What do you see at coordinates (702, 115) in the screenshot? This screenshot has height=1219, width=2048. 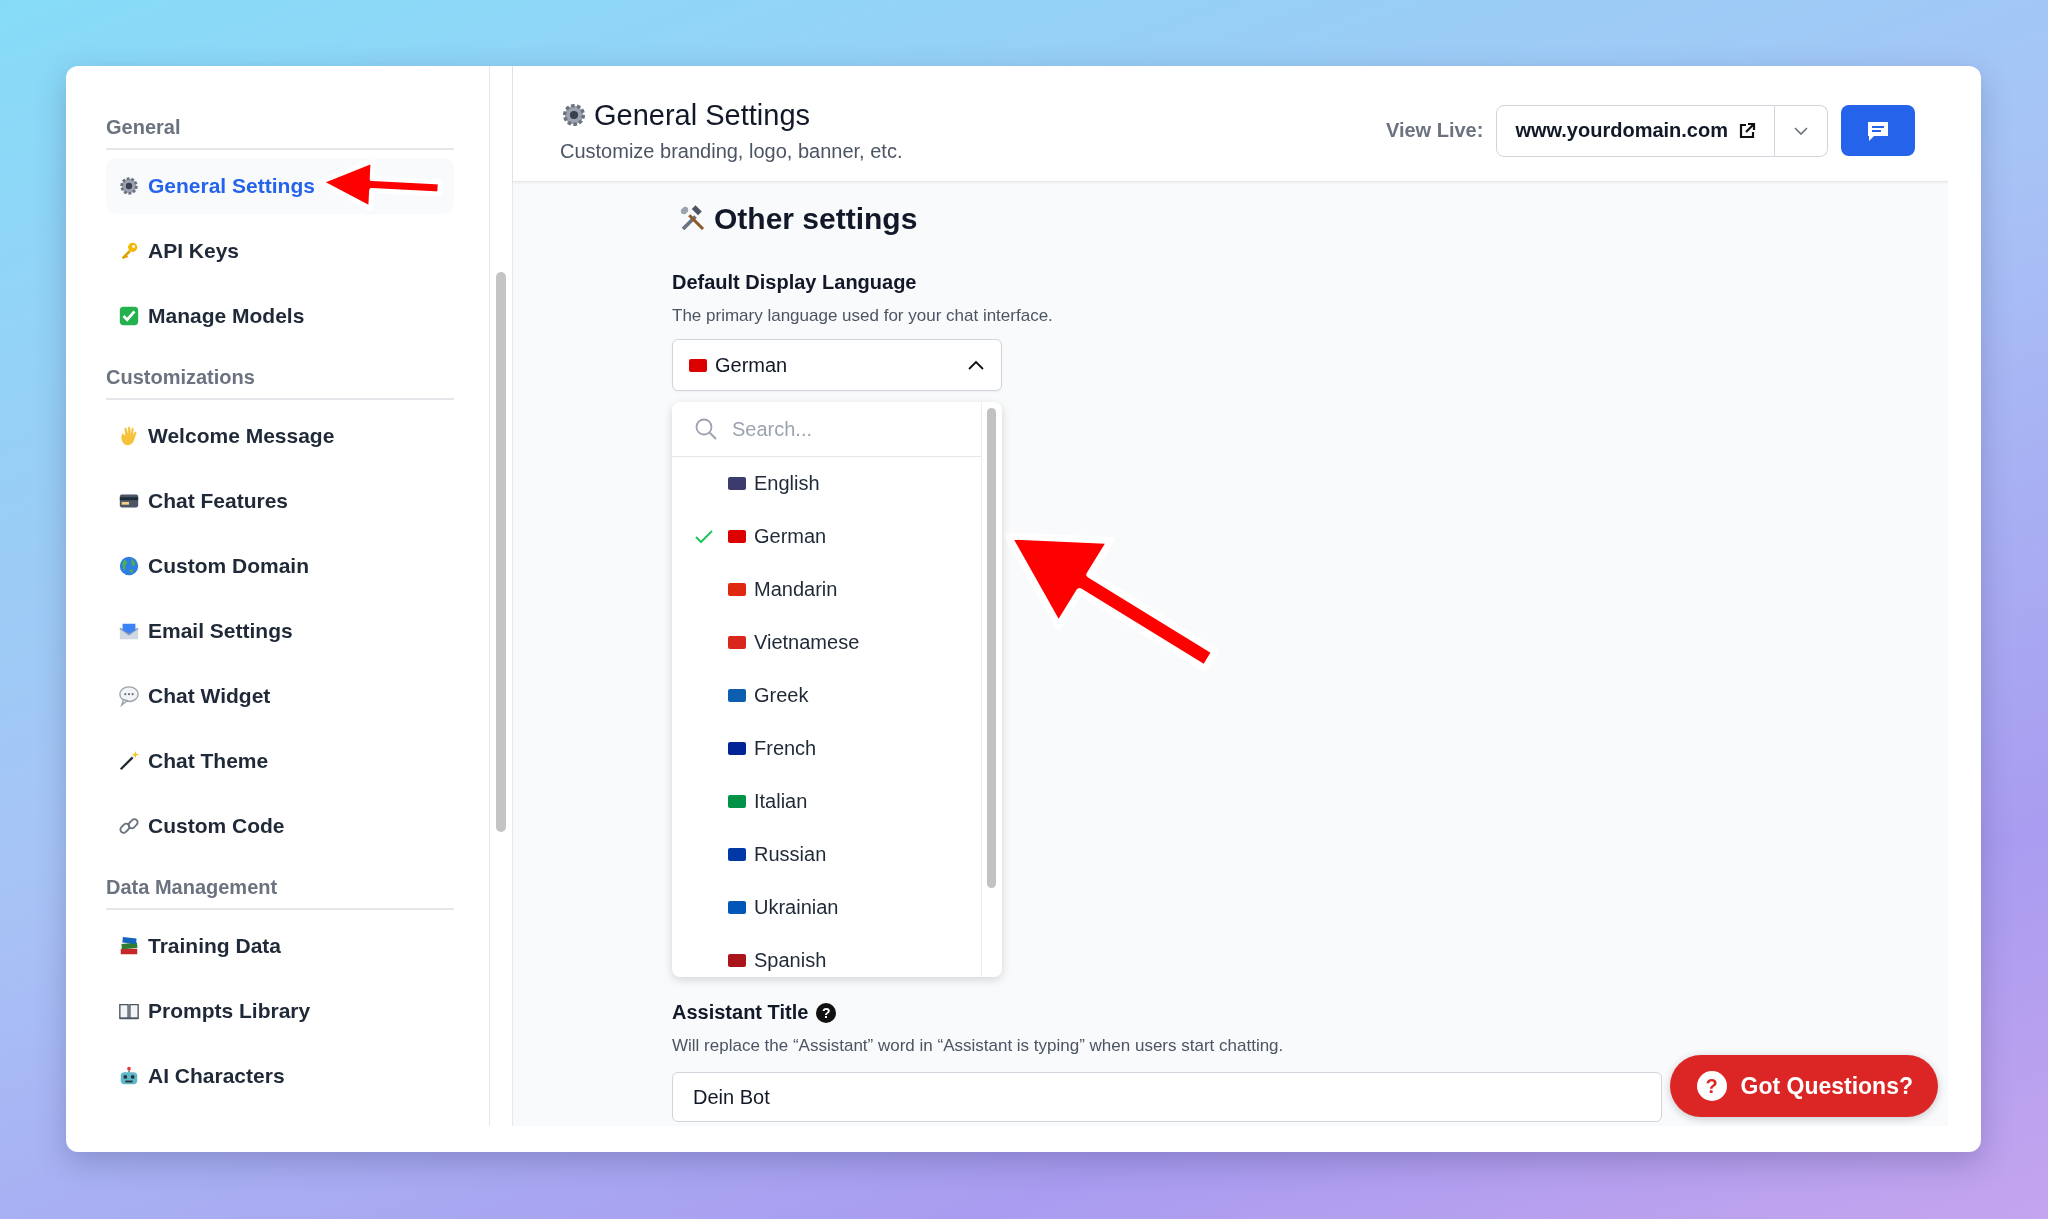 I see `page-title: General Settings` at bounding box center [702, 115].